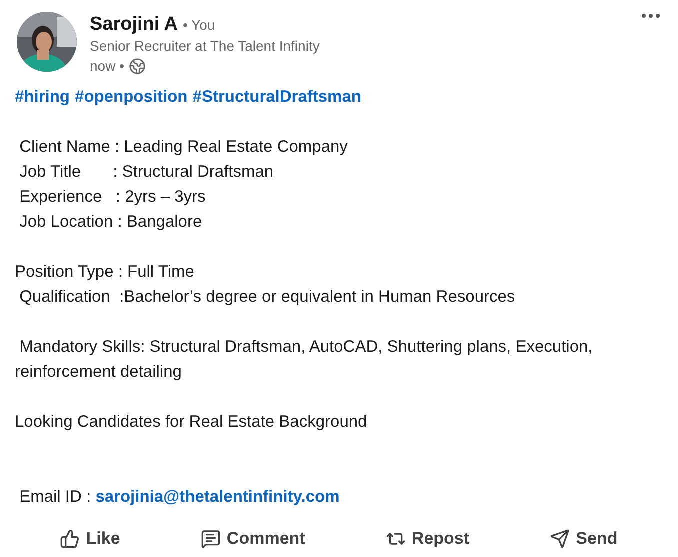 The image size is (678, 557). What do you see at coordinates (218, 497) in the screenshot?
I see `email-link: sarojinia@thetalentinfinity.com` at bounding box center [218, 497].